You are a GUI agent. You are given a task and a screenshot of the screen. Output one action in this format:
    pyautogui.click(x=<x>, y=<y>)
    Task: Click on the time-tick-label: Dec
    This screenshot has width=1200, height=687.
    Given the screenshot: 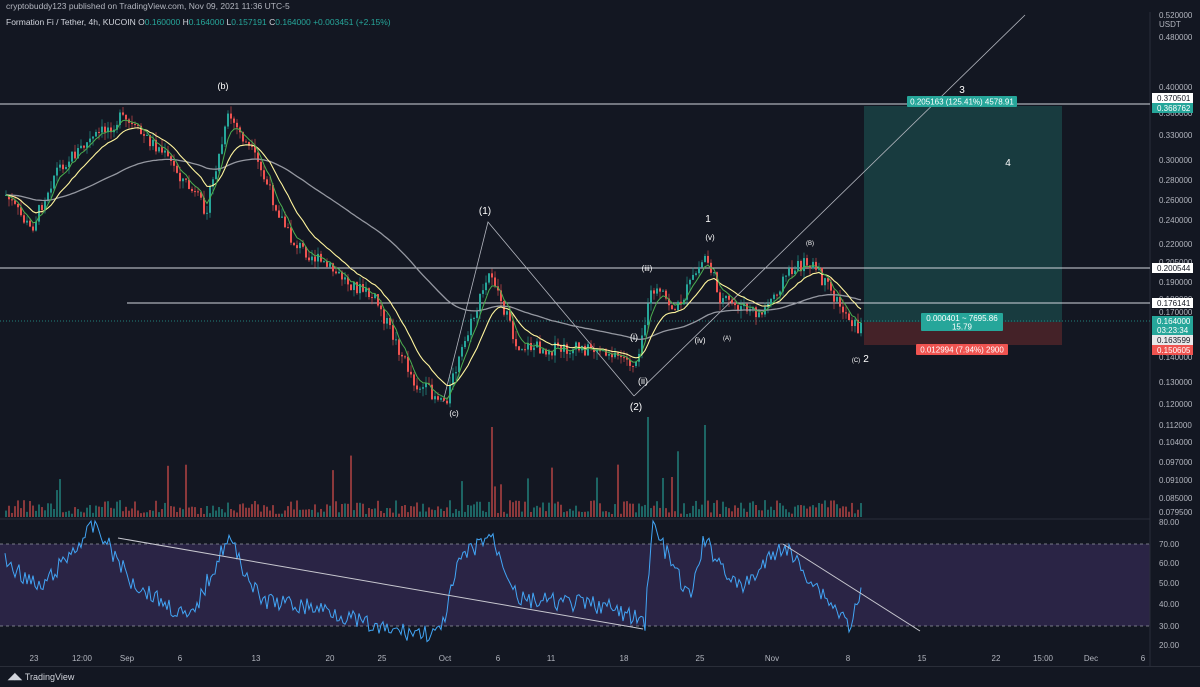 What is the action you would take?
    pyautogui.click(x=1091, y=658)
    